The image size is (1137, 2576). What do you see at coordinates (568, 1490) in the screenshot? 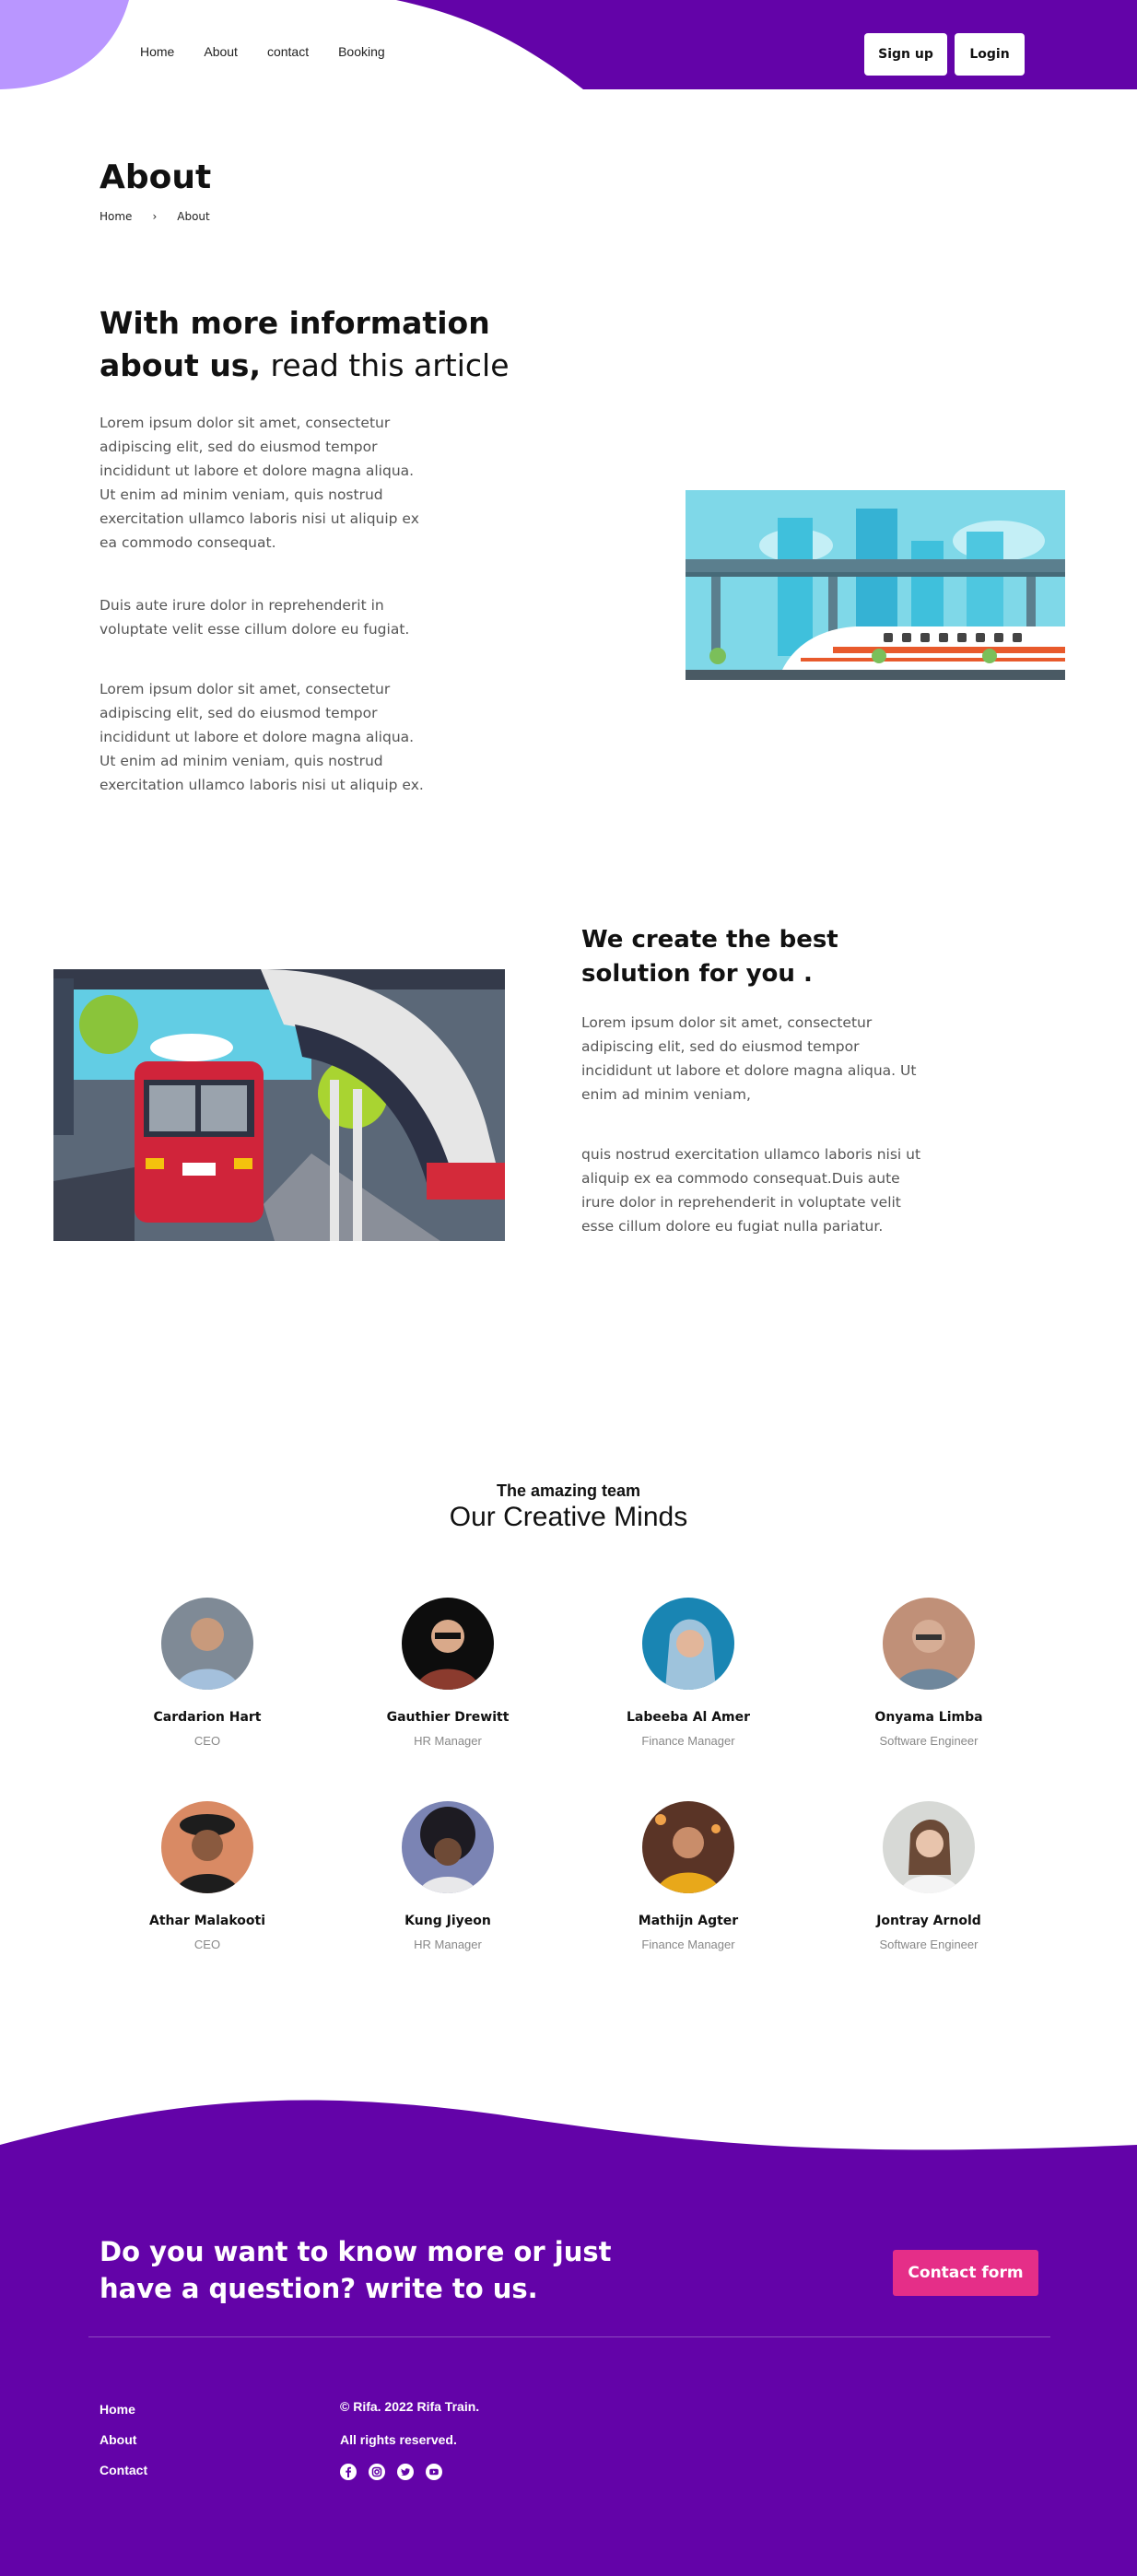
I see `team-kicker: The amazing team` at bounding box center [568, 1490].